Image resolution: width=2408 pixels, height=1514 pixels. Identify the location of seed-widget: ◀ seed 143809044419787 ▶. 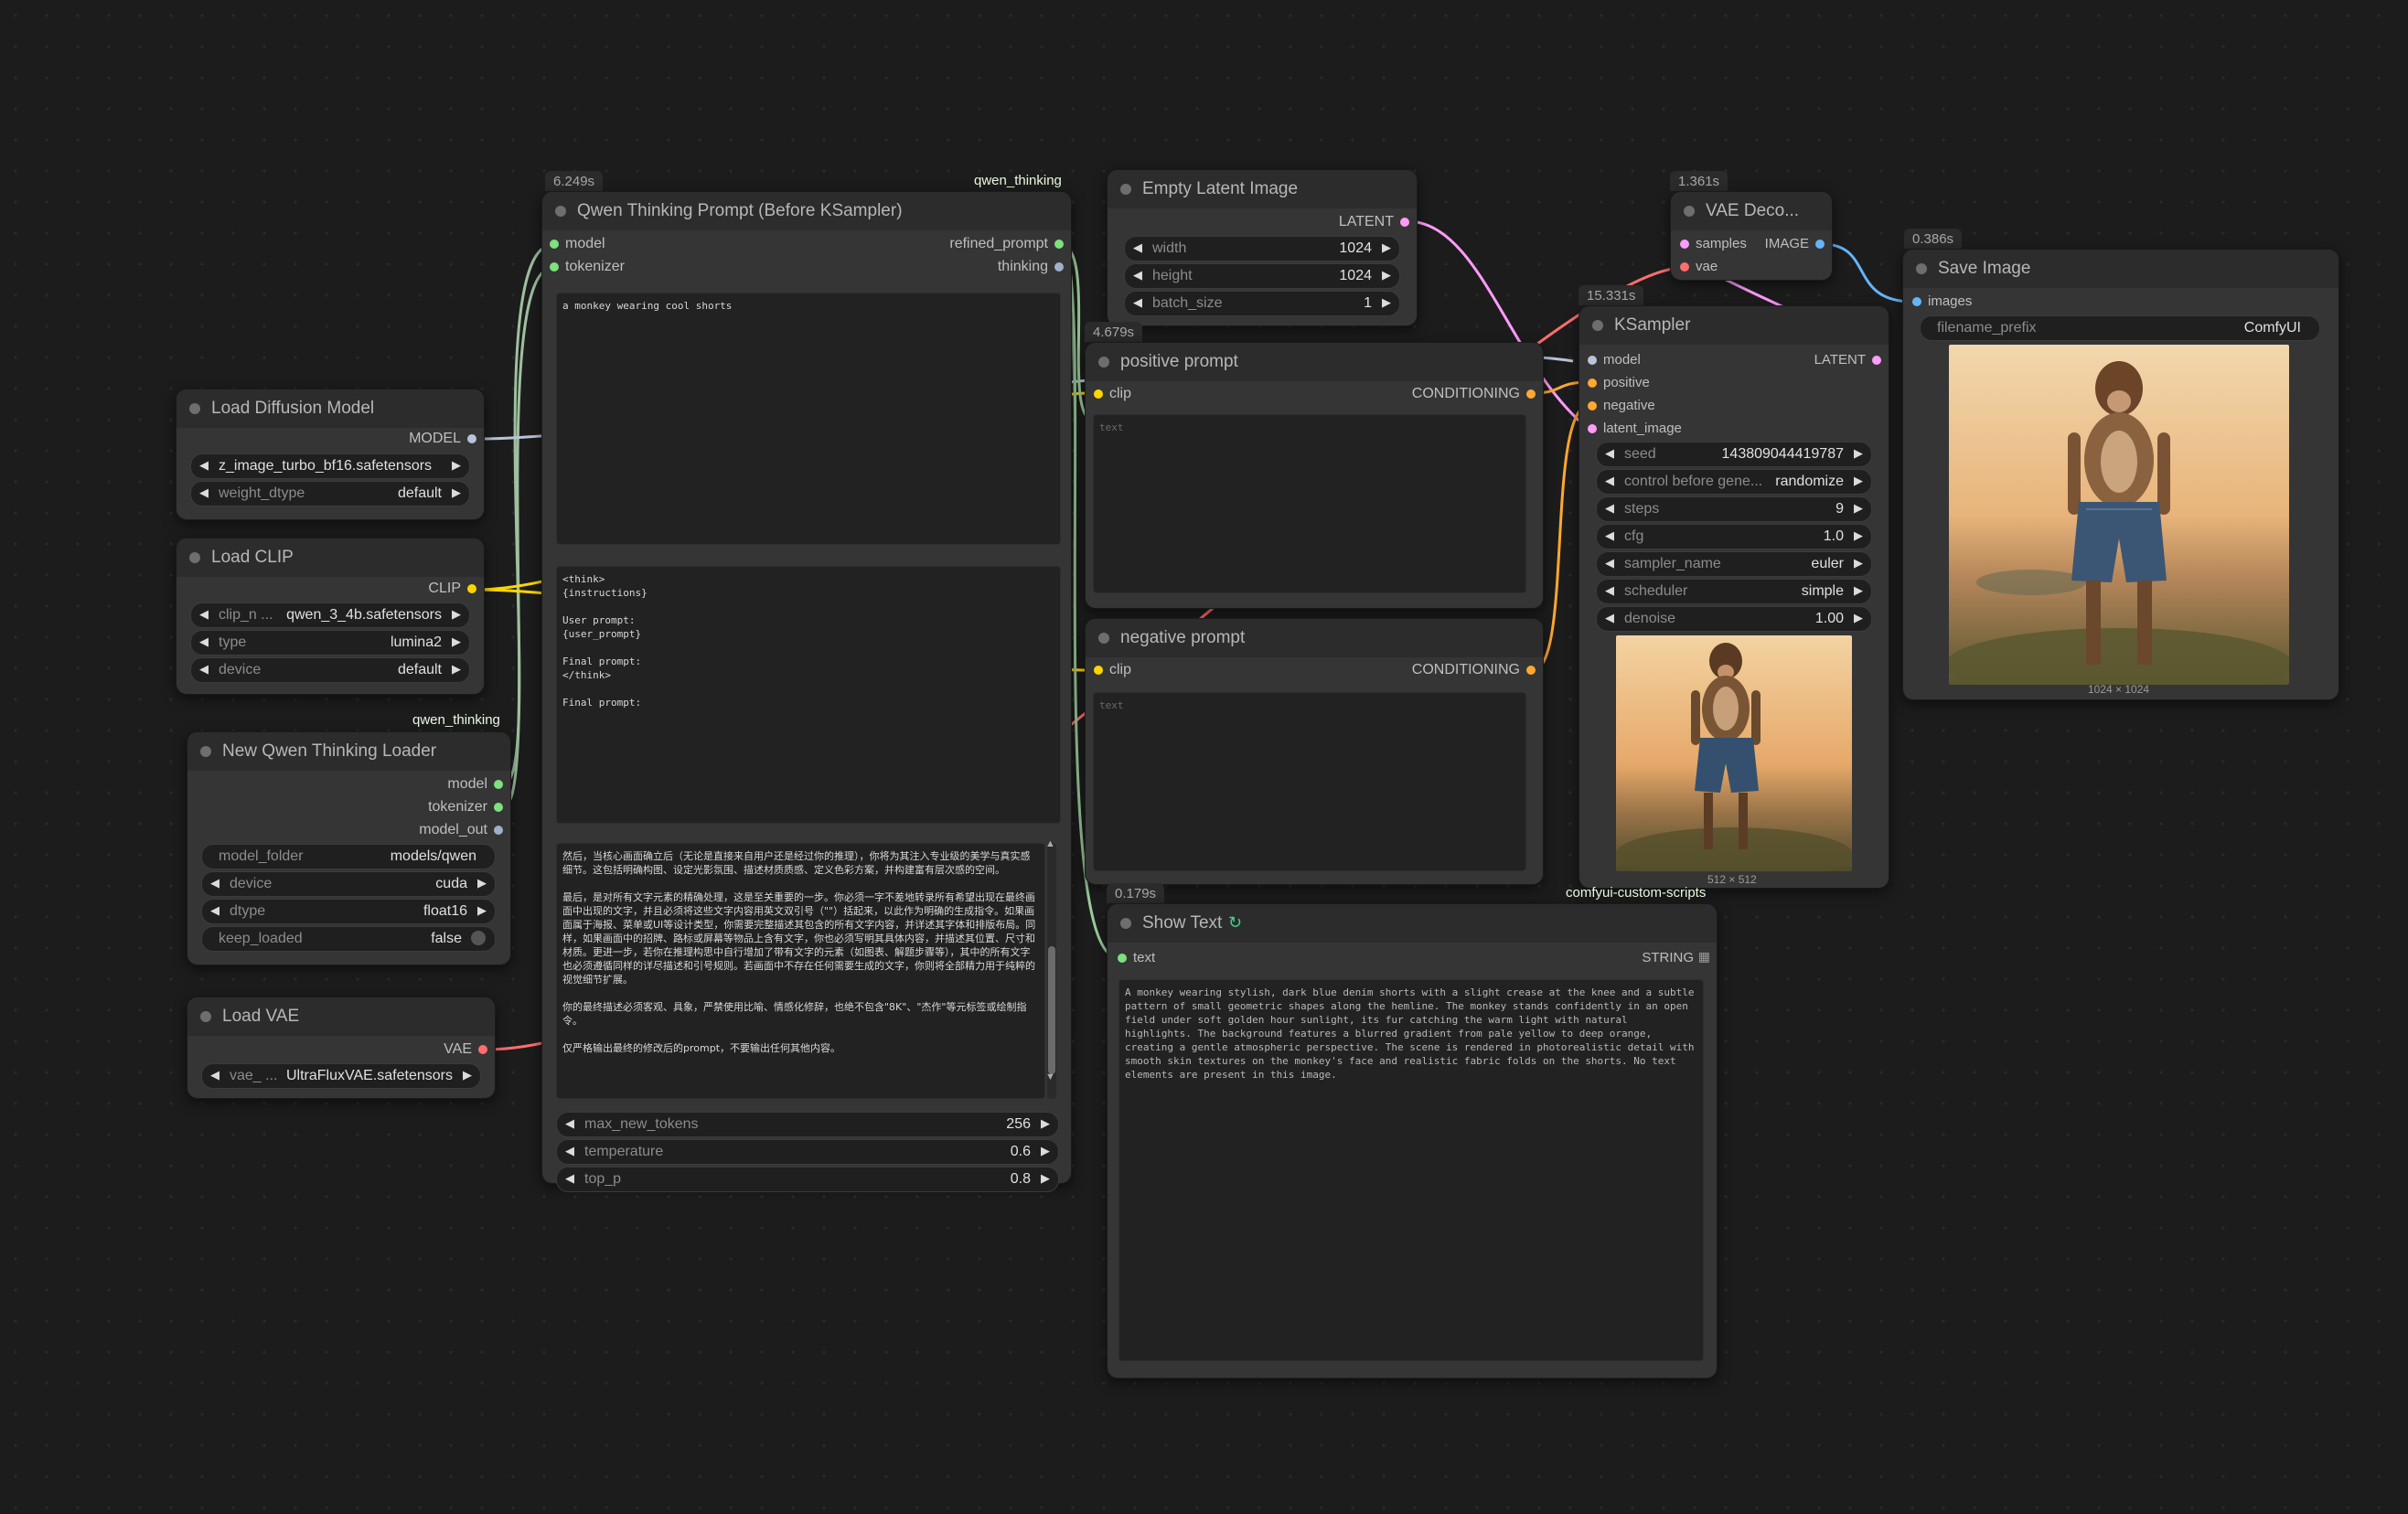
(1734, 454).